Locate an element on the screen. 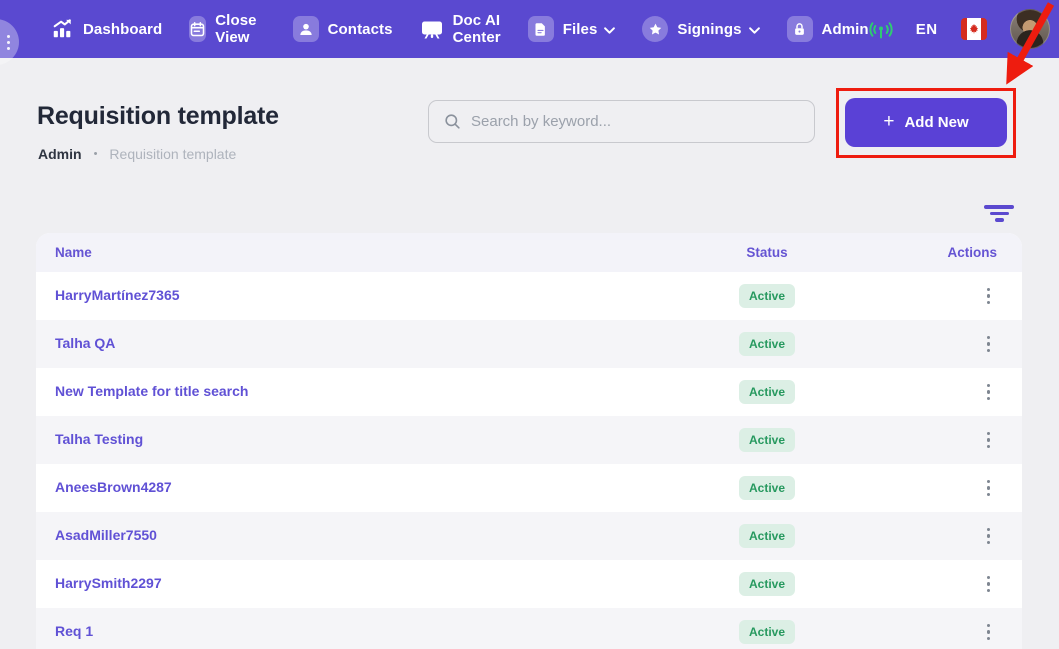 Image resolution: width=1059 pixels, height=649 pixels. nav-item-label: Contacts is located at coordinates (360, 29).